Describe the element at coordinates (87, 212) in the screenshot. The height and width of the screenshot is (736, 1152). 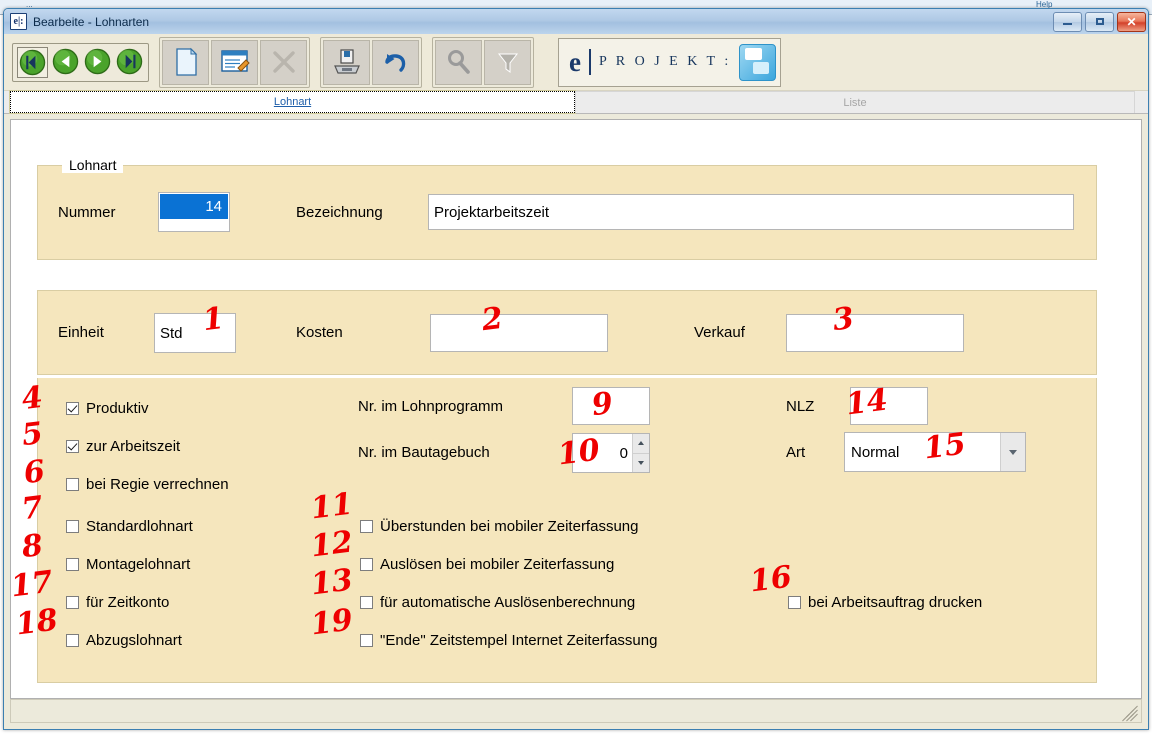
I see `nummer-label: Nummer` at that location.